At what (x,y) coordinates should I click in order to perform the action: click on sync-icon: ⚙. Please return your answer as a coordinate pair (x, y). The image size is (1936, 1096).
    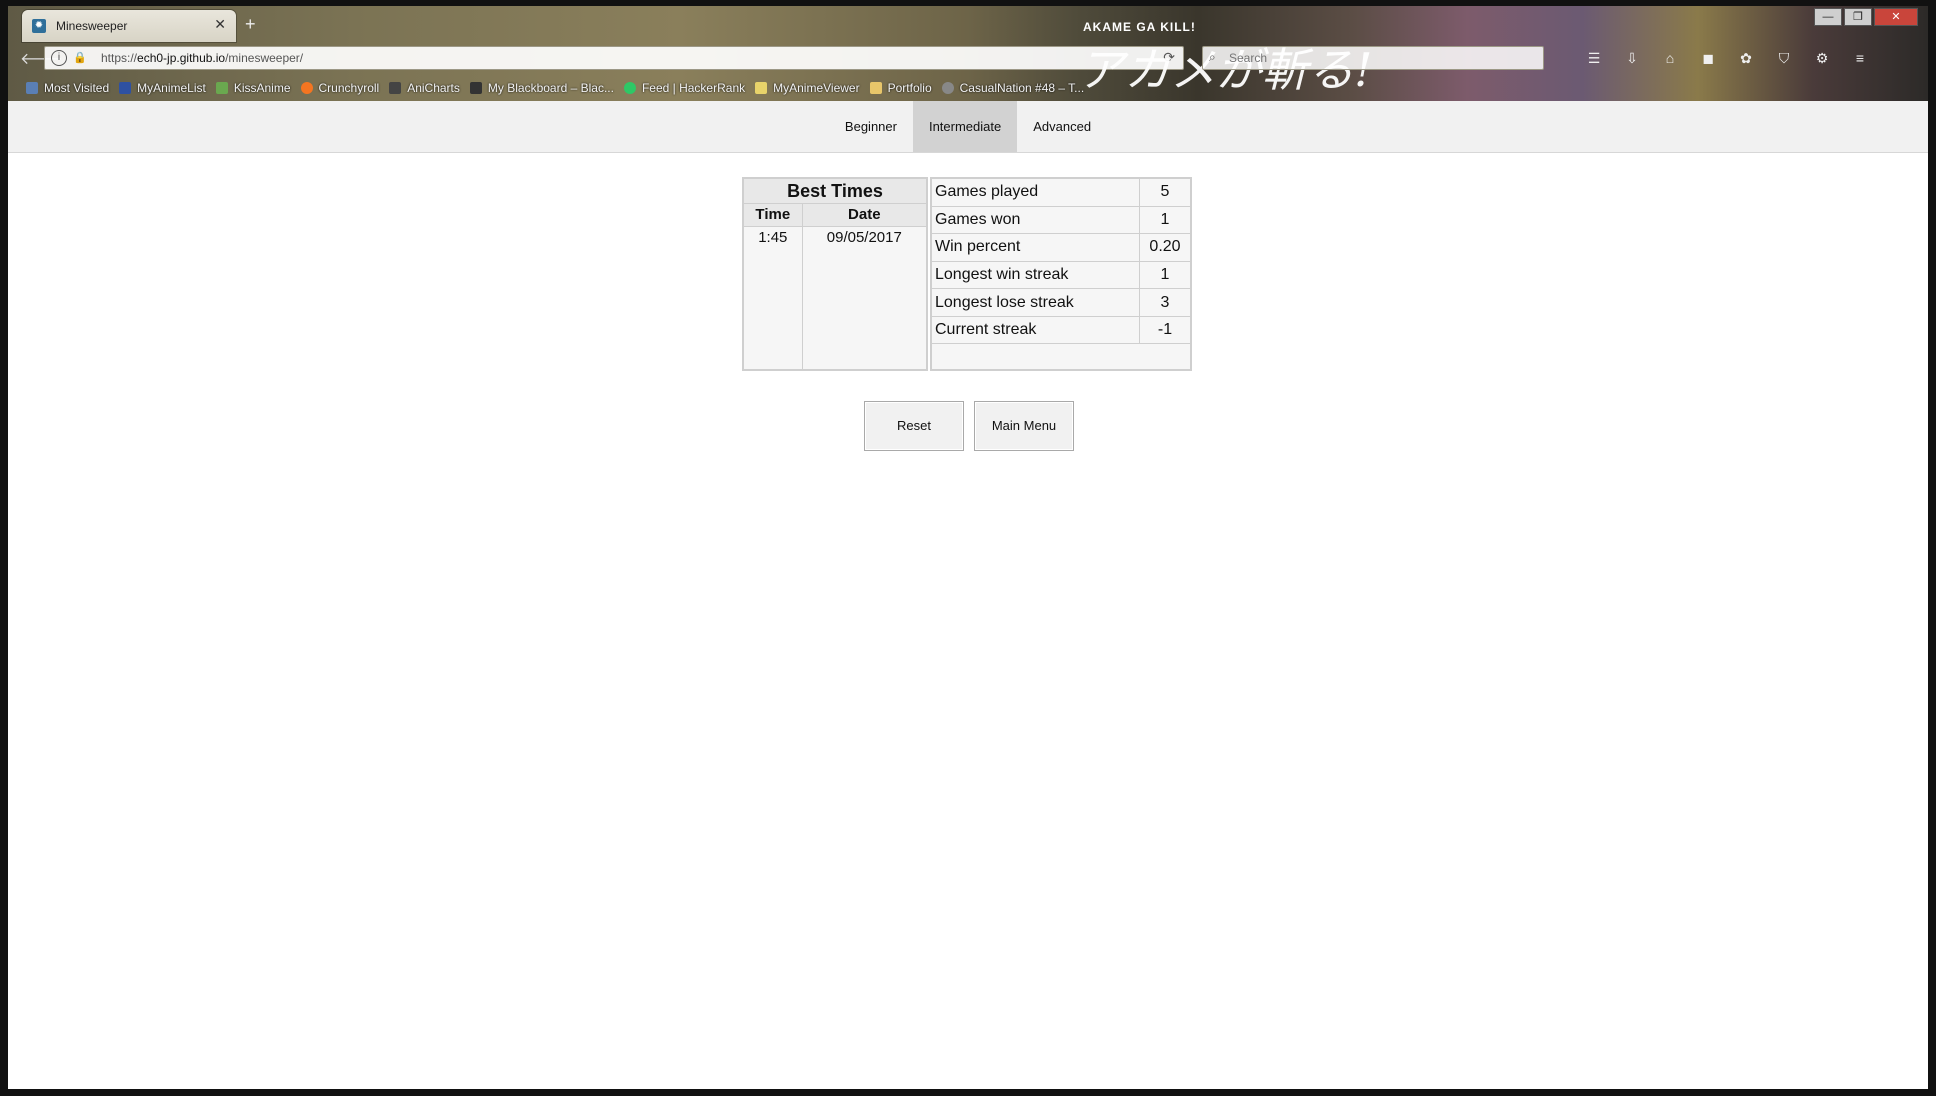
    Looking at the image, I should click on (1822, 58).